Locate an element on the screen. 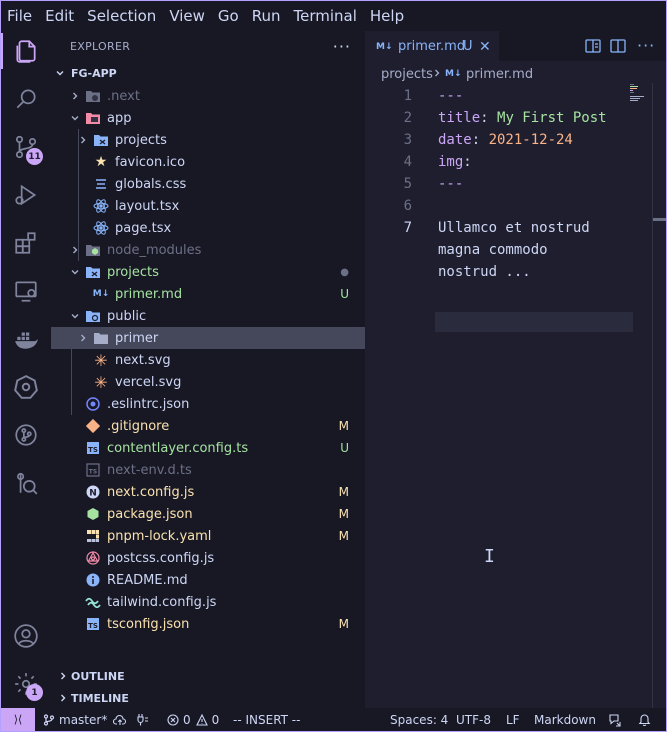 The width and height of the screenshot is (667, 732). tree-item-label: vercel.svg is located at coordinates (148, 382).